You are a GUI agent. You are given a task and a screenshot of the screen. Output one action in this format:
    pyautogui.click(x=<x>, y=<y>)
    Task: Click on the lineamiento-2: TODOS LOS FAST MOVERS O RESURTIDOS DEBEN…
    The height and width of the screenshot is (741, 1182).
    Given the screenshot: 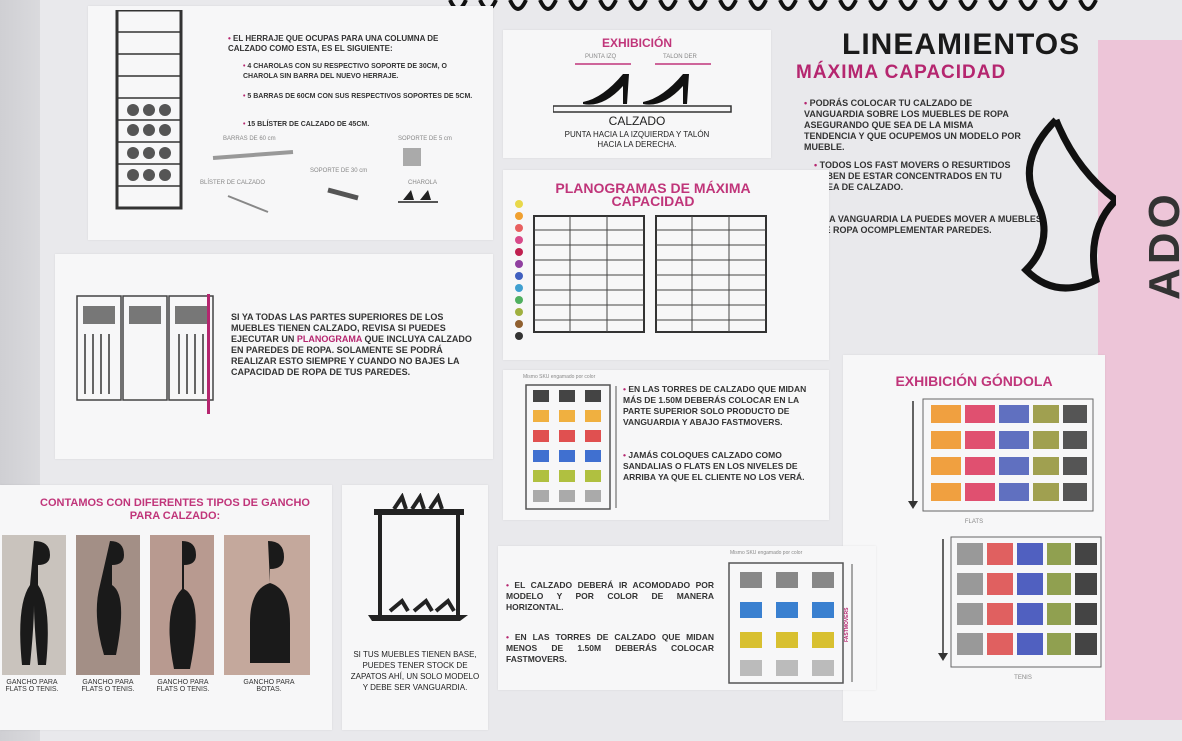 What is the action you would take?
    pyautogui.click(x=919, y=176)
    